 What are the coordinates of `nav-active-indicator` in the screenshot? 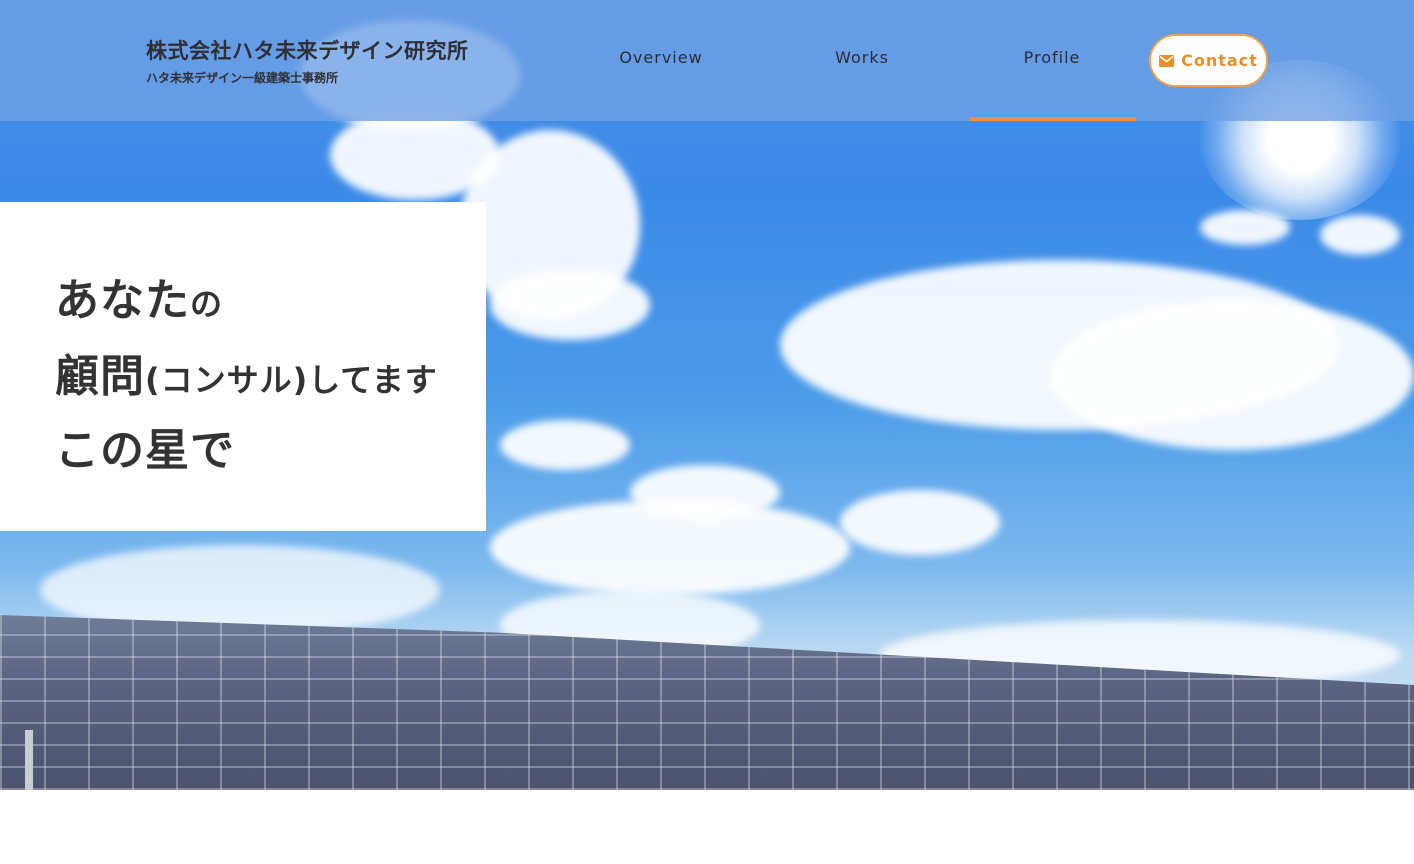 It's located at (1053, 119).